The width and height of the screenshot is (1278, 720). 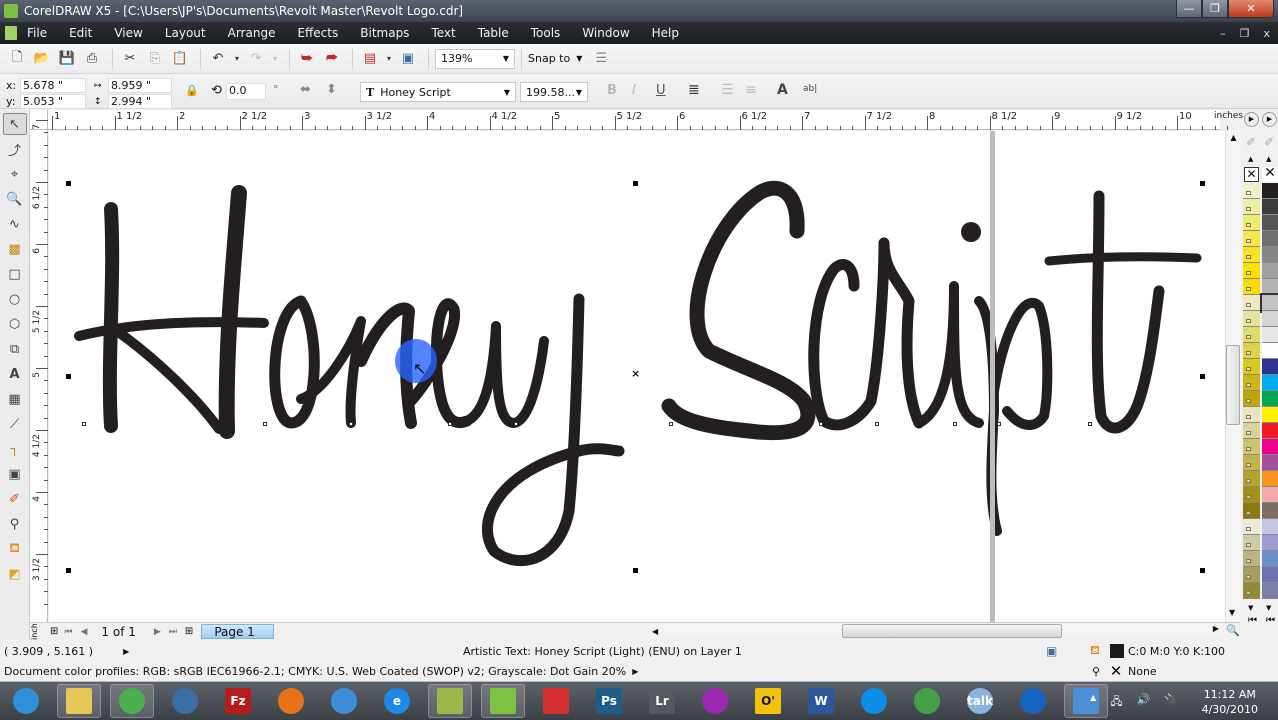 I want to click on outline-tool-icon: ⚲, so click(x=15, y=524).